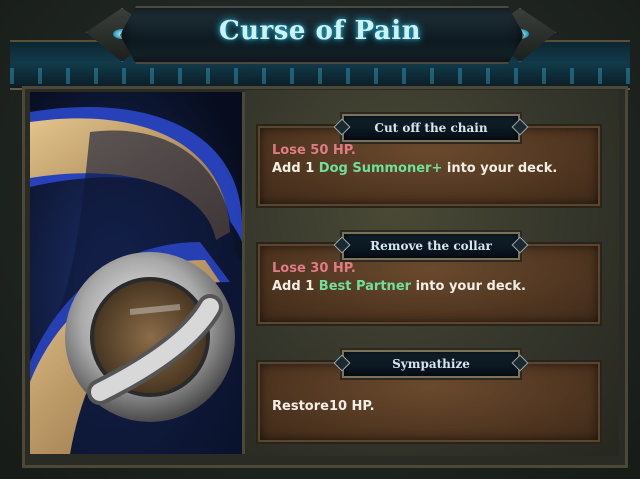 The width and height of the screenshot is (640, 479). I want to click on hp-penalty-text: Lose 50 HP., so click(314, 150).